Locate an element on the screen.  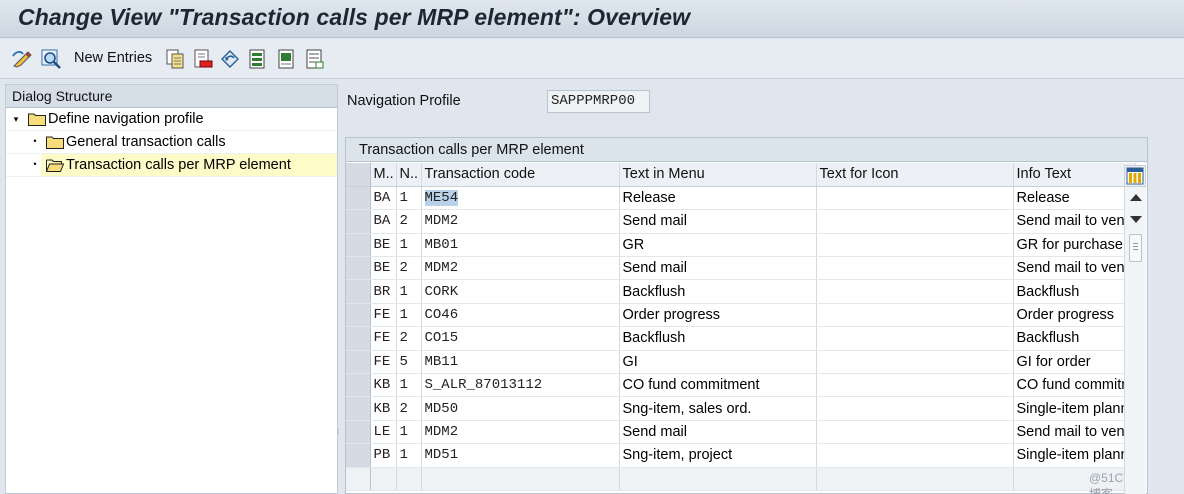
select-all-cell is located at coordinates (358, 175).